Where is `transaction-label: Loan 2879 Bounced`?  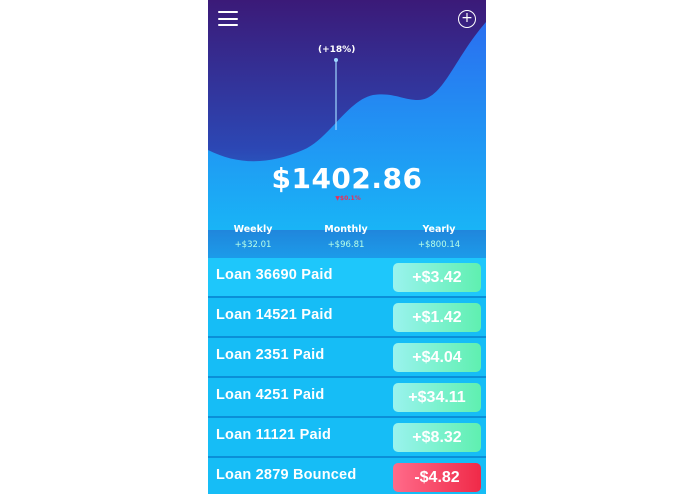
transaction-label: Loan 2879 Bounced is located at coordinates (286, 475).